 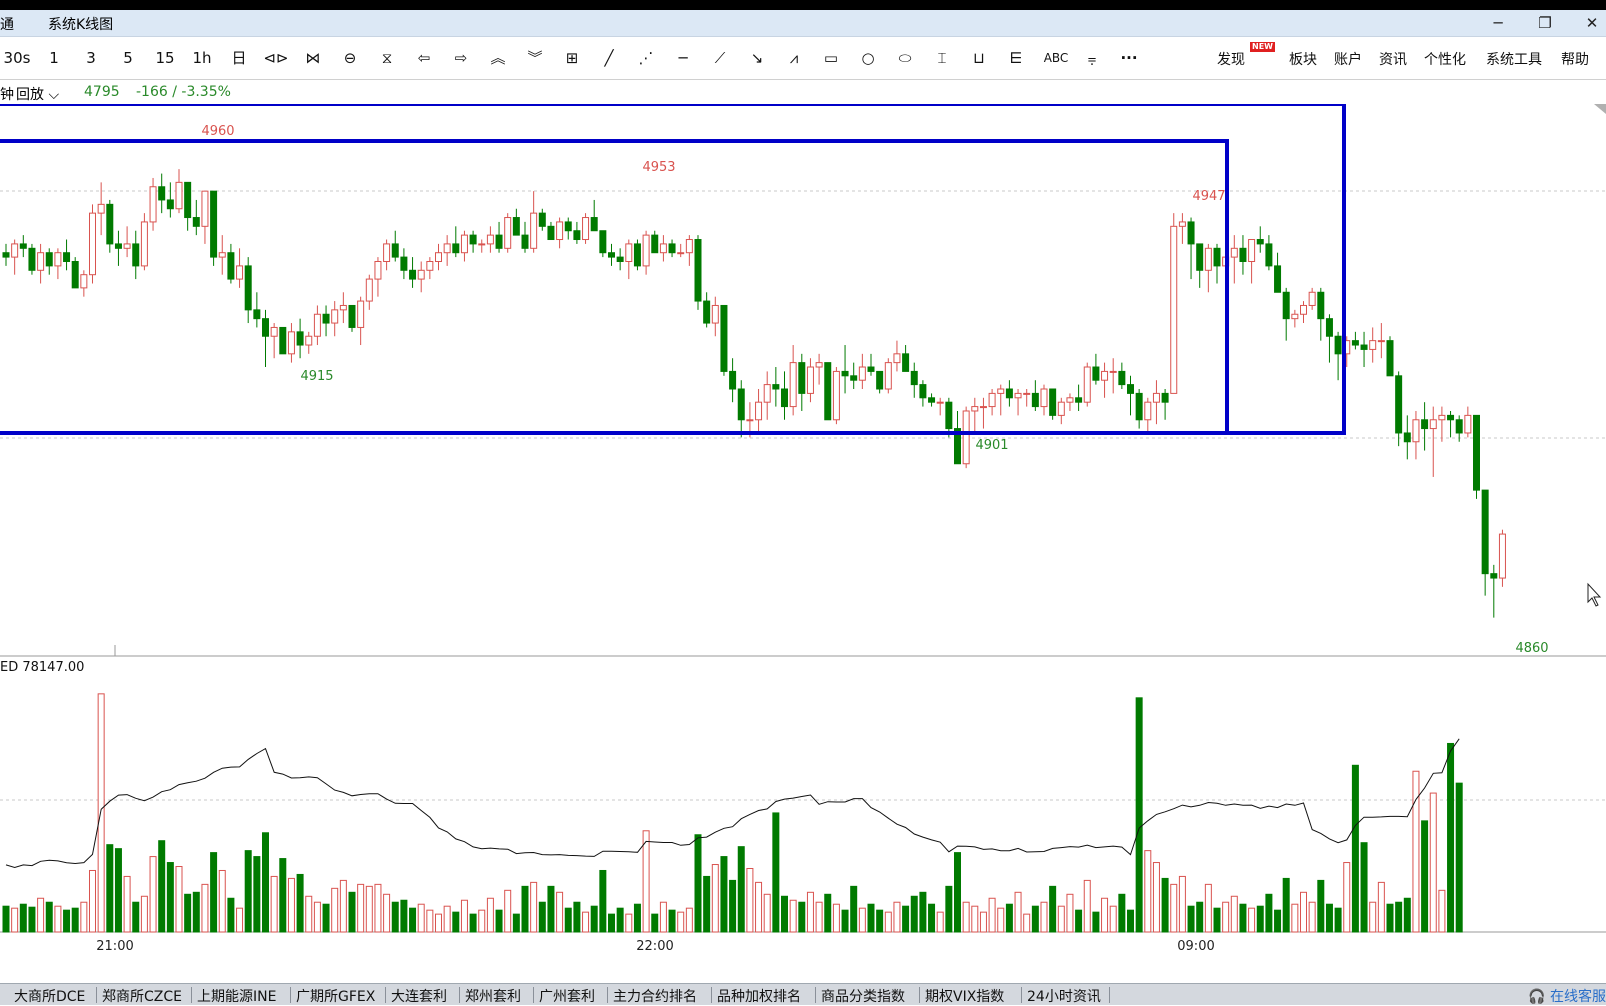 I want to click on step-right-icon: ⋈, so click(x=313, y=58).